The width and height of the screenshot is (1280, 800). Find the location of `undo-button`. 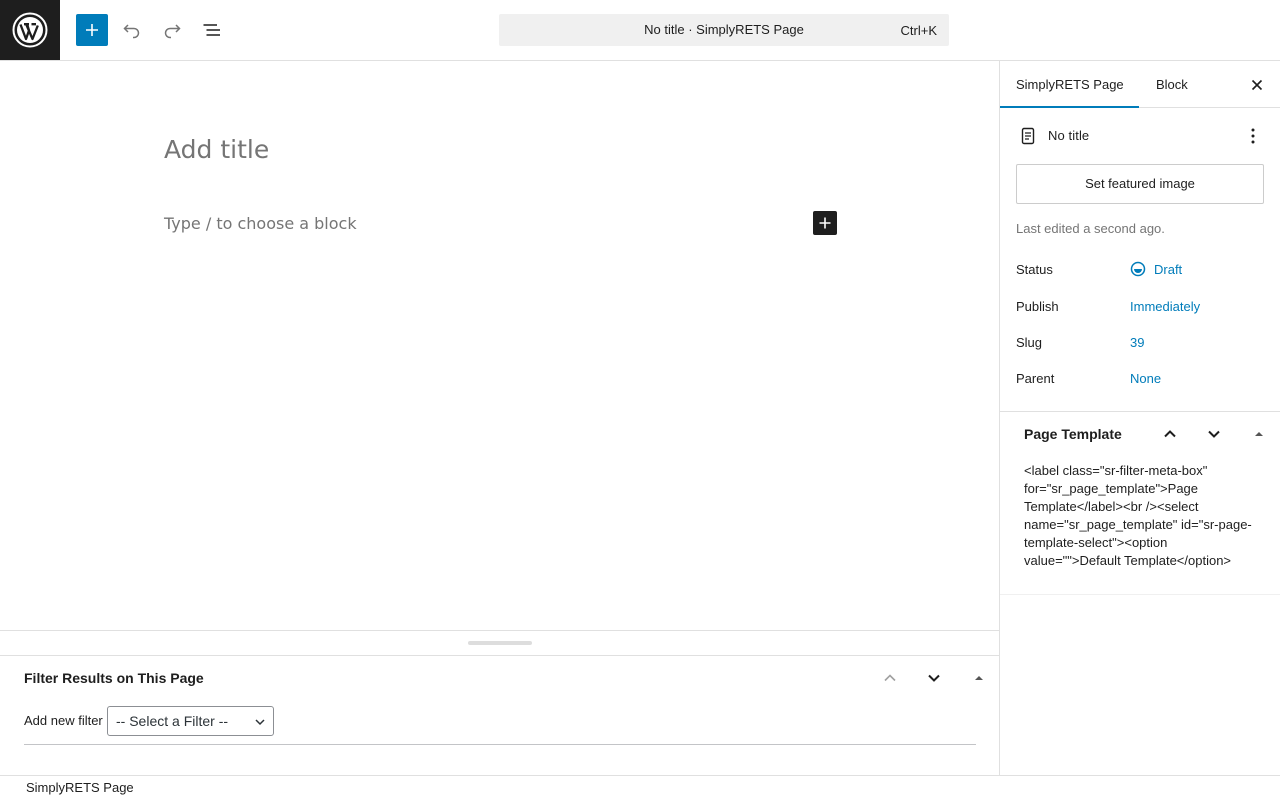

undo-button is located at coordinates (132, 30).